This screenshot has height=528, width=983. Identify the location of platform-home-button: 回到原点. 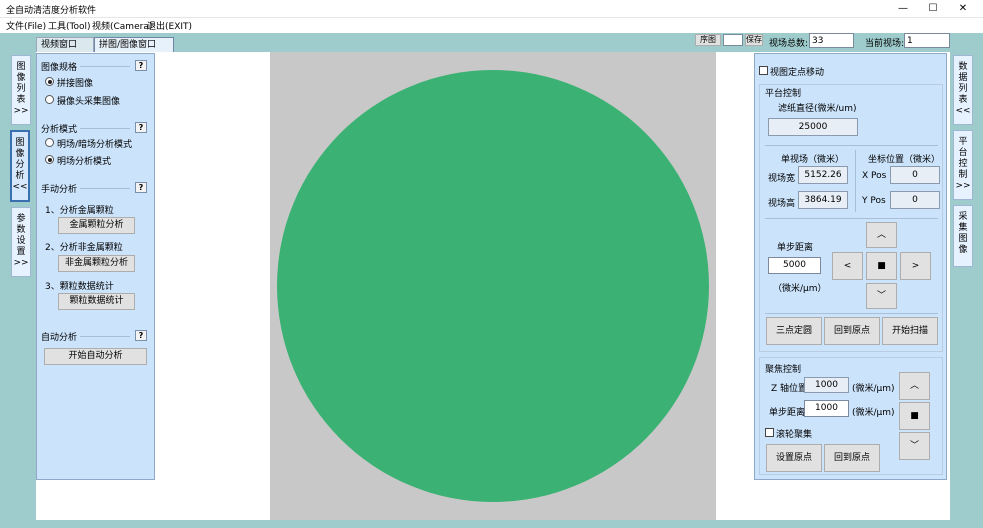
(852, 331).